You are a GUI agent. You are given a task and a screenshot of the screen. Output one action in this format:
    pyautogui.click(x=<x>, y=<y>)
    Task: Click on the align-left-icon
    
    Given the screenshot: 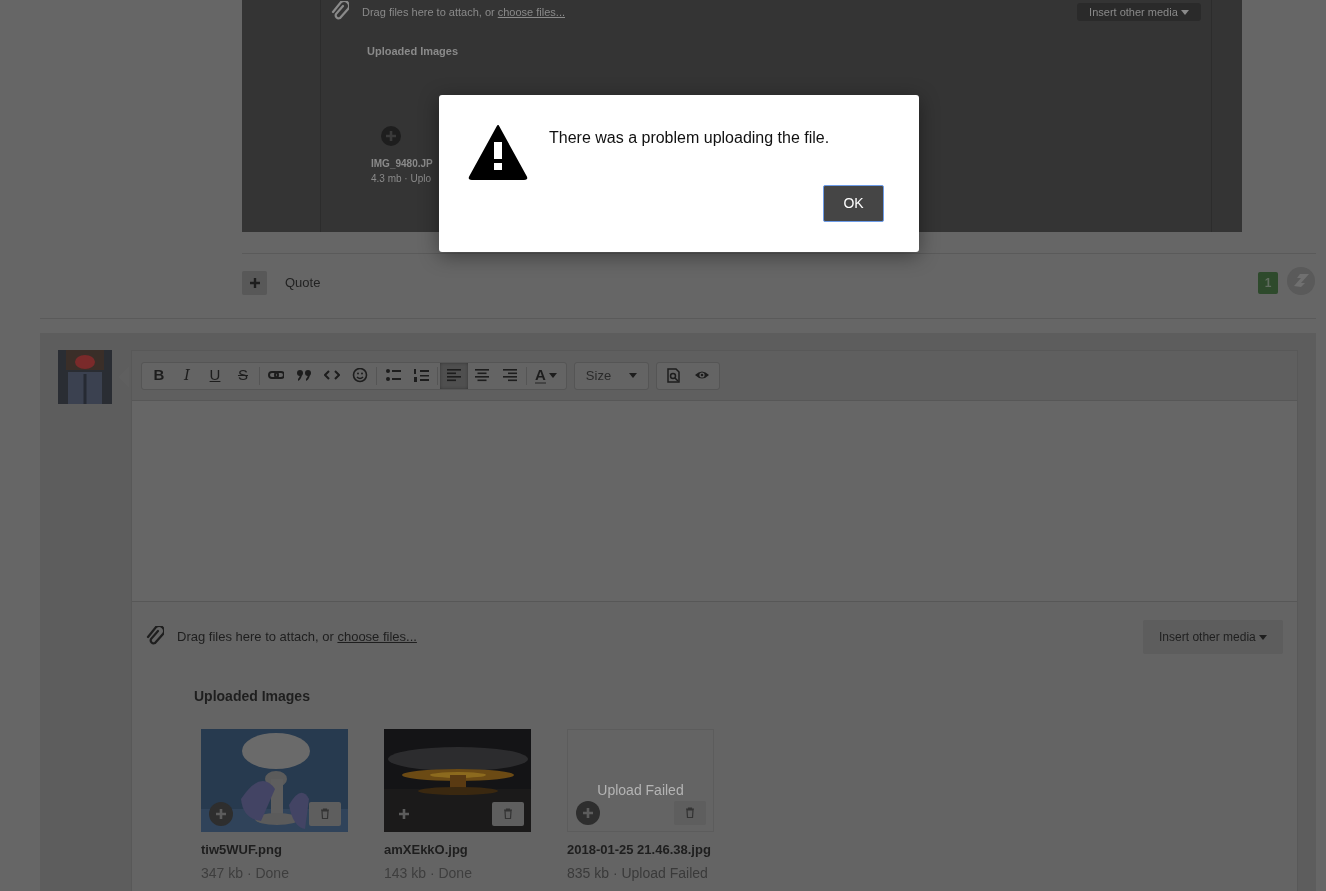 What is the action you would take?
    pyautogui.click(x=454, y=375)
    